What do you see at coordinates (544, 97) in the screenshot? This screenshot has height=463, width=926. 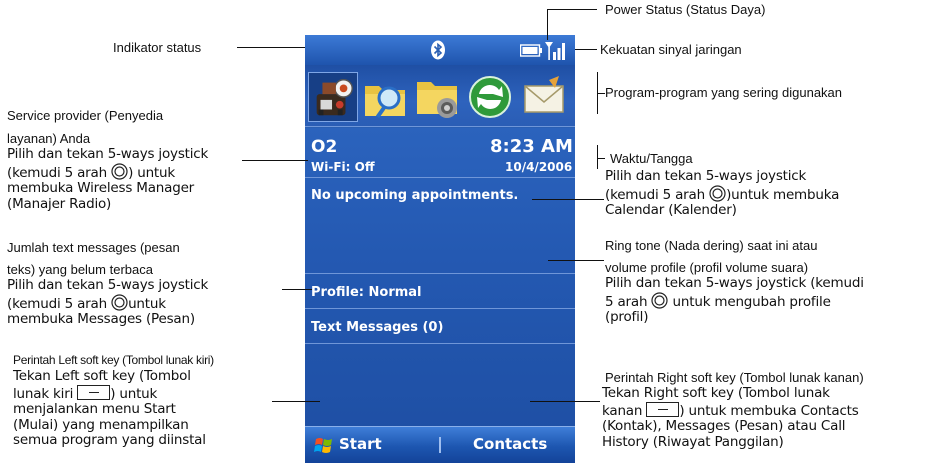 I see `messaging-icon` at bounding box center [544, 97].